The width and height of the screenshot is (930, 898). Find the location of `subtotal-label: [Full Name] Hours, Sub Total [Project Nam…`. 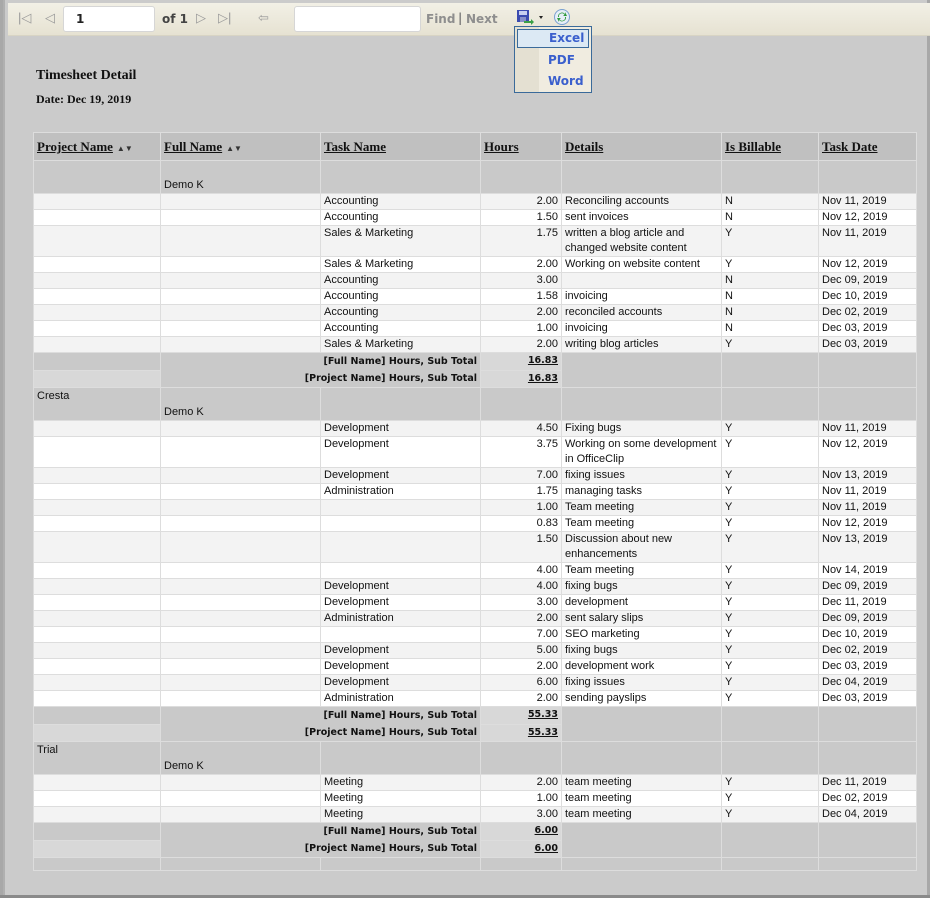

subtotal-label: [Full Name] Hours, Sub Total [Project Nam… is located at coordinates (320, 840).